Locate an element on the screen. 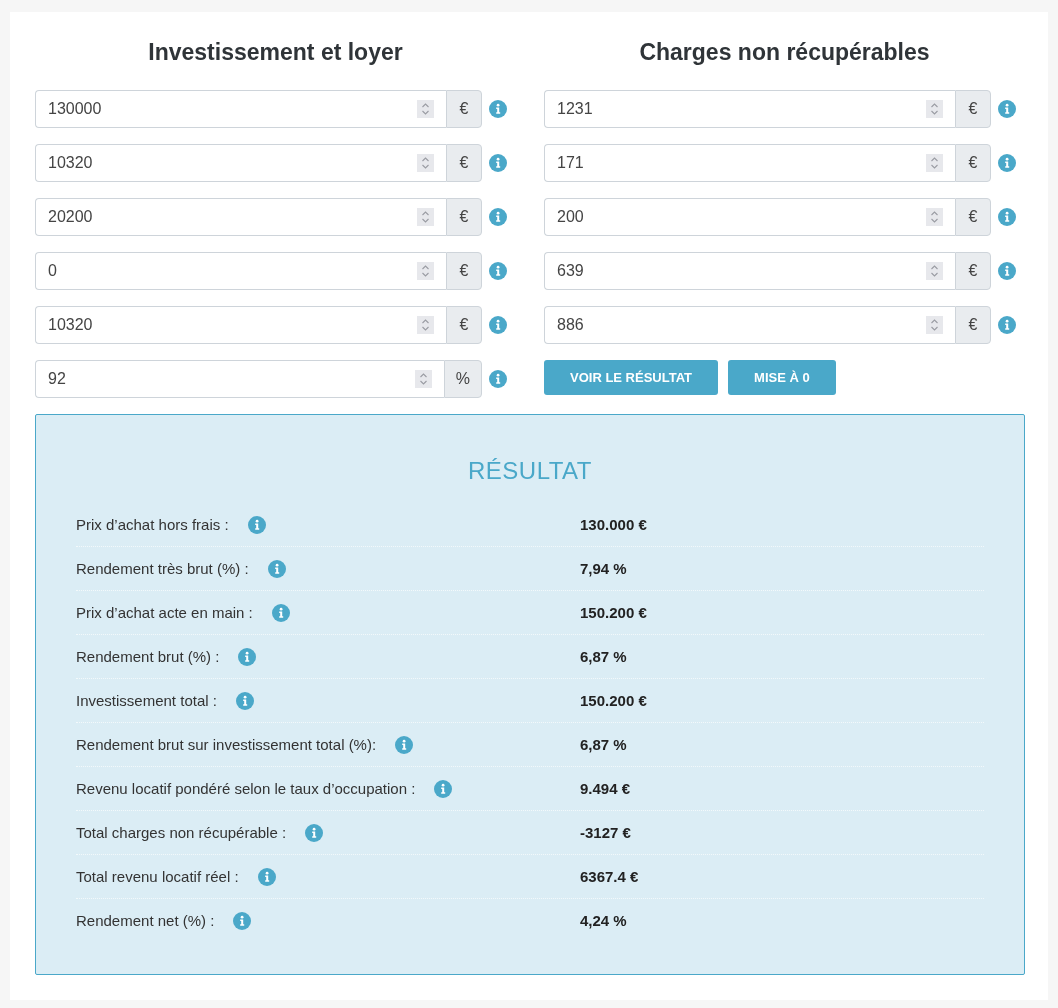 The width and height of the screenshot is (1058, 1008). result-label: Investissement total : is located at coordinates (146, 700).